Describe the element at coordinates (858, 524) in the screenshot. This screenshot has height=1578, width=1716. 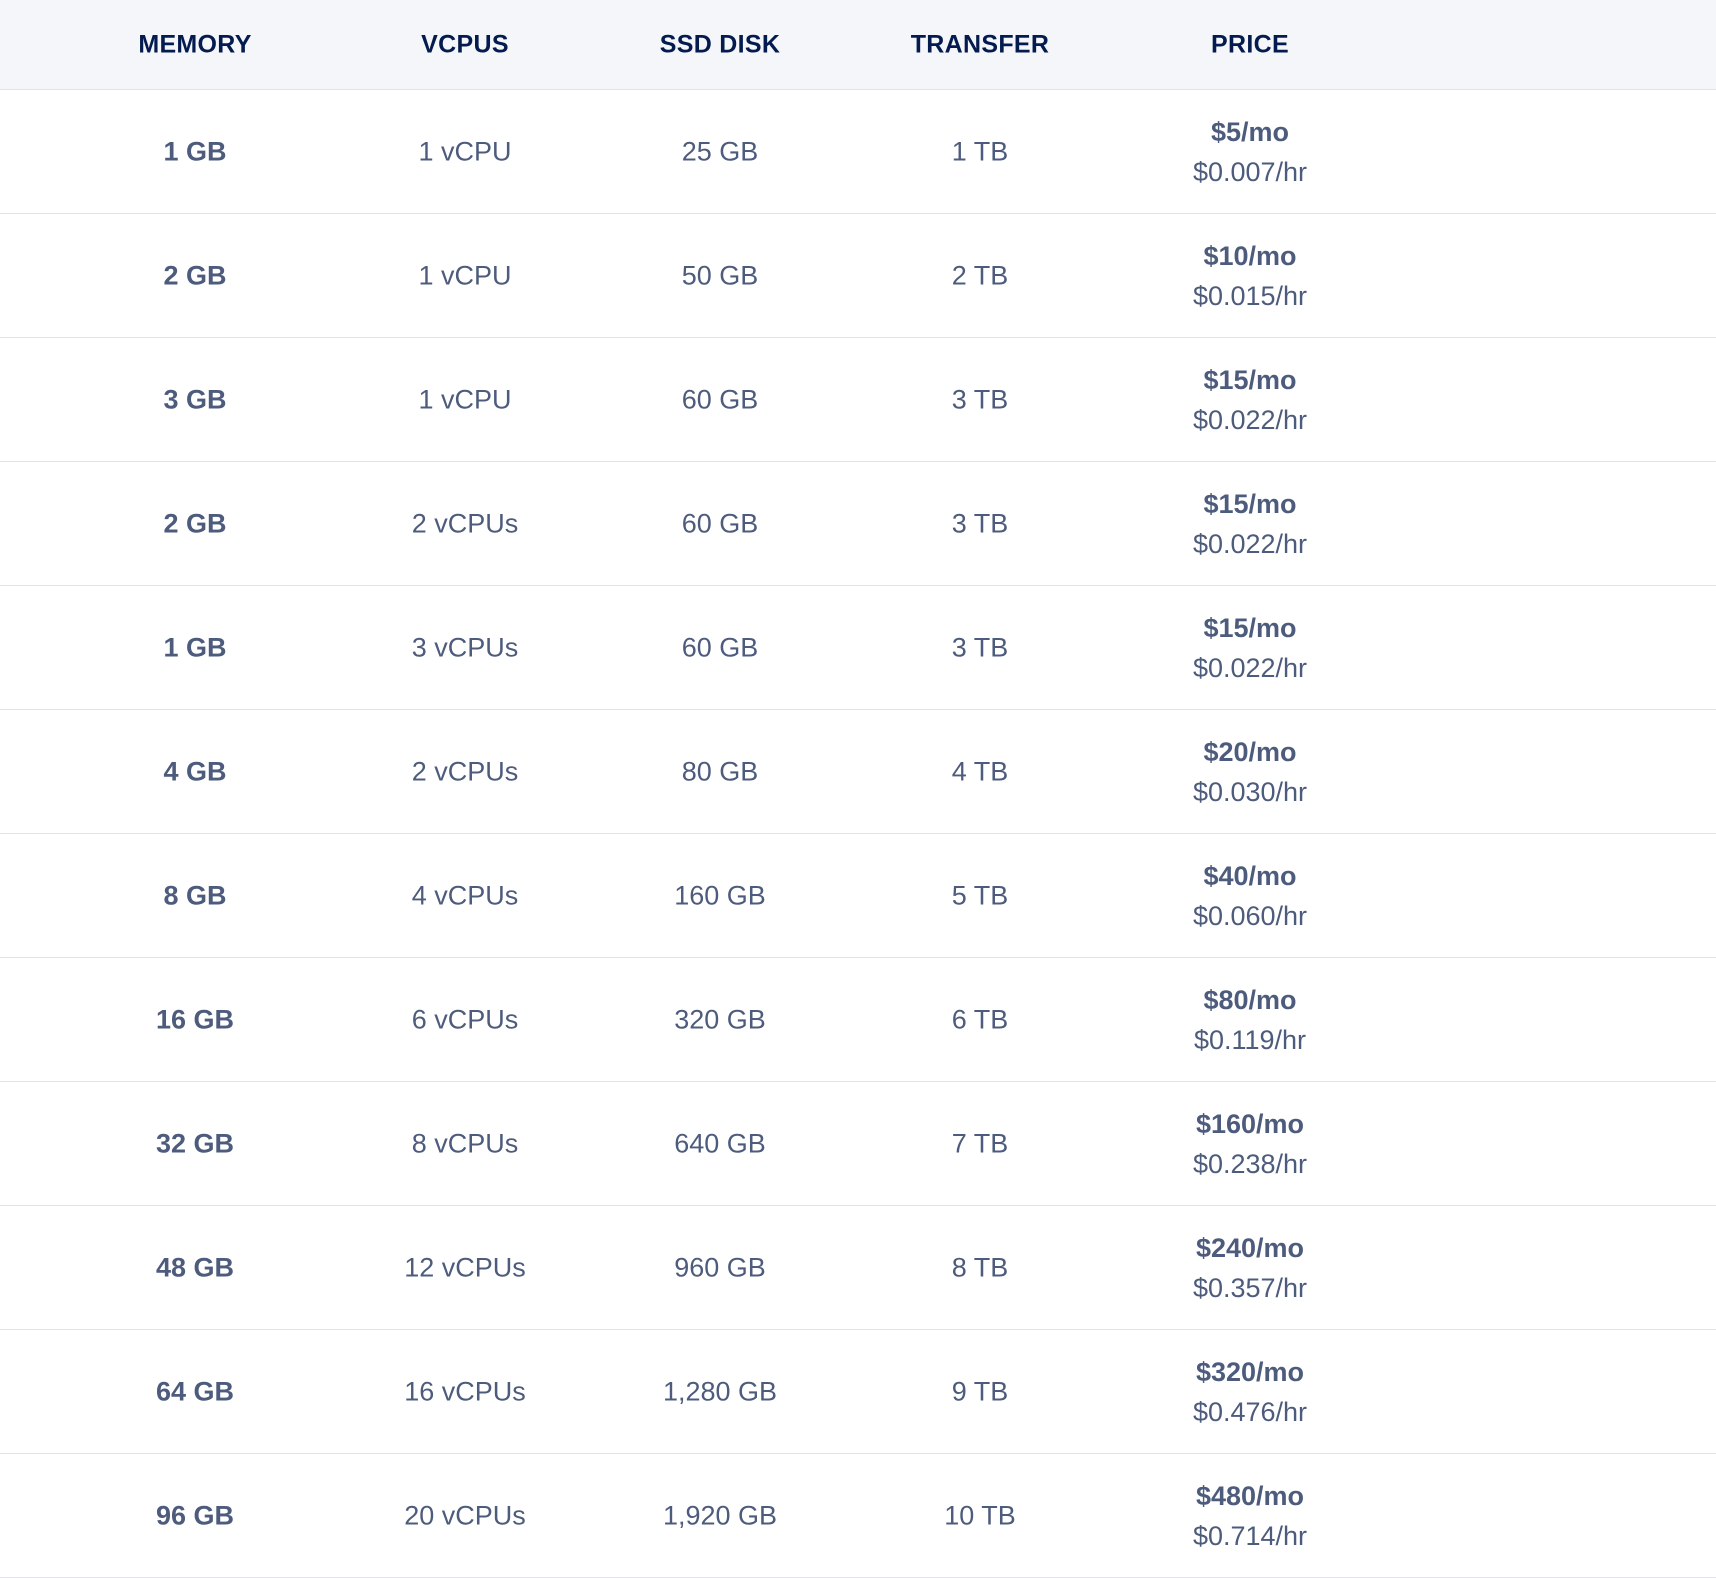
I see `table-row: 2 GB 2 vCPUs 60 GB 3 TB $15/mo $0.022/hr` at that location.